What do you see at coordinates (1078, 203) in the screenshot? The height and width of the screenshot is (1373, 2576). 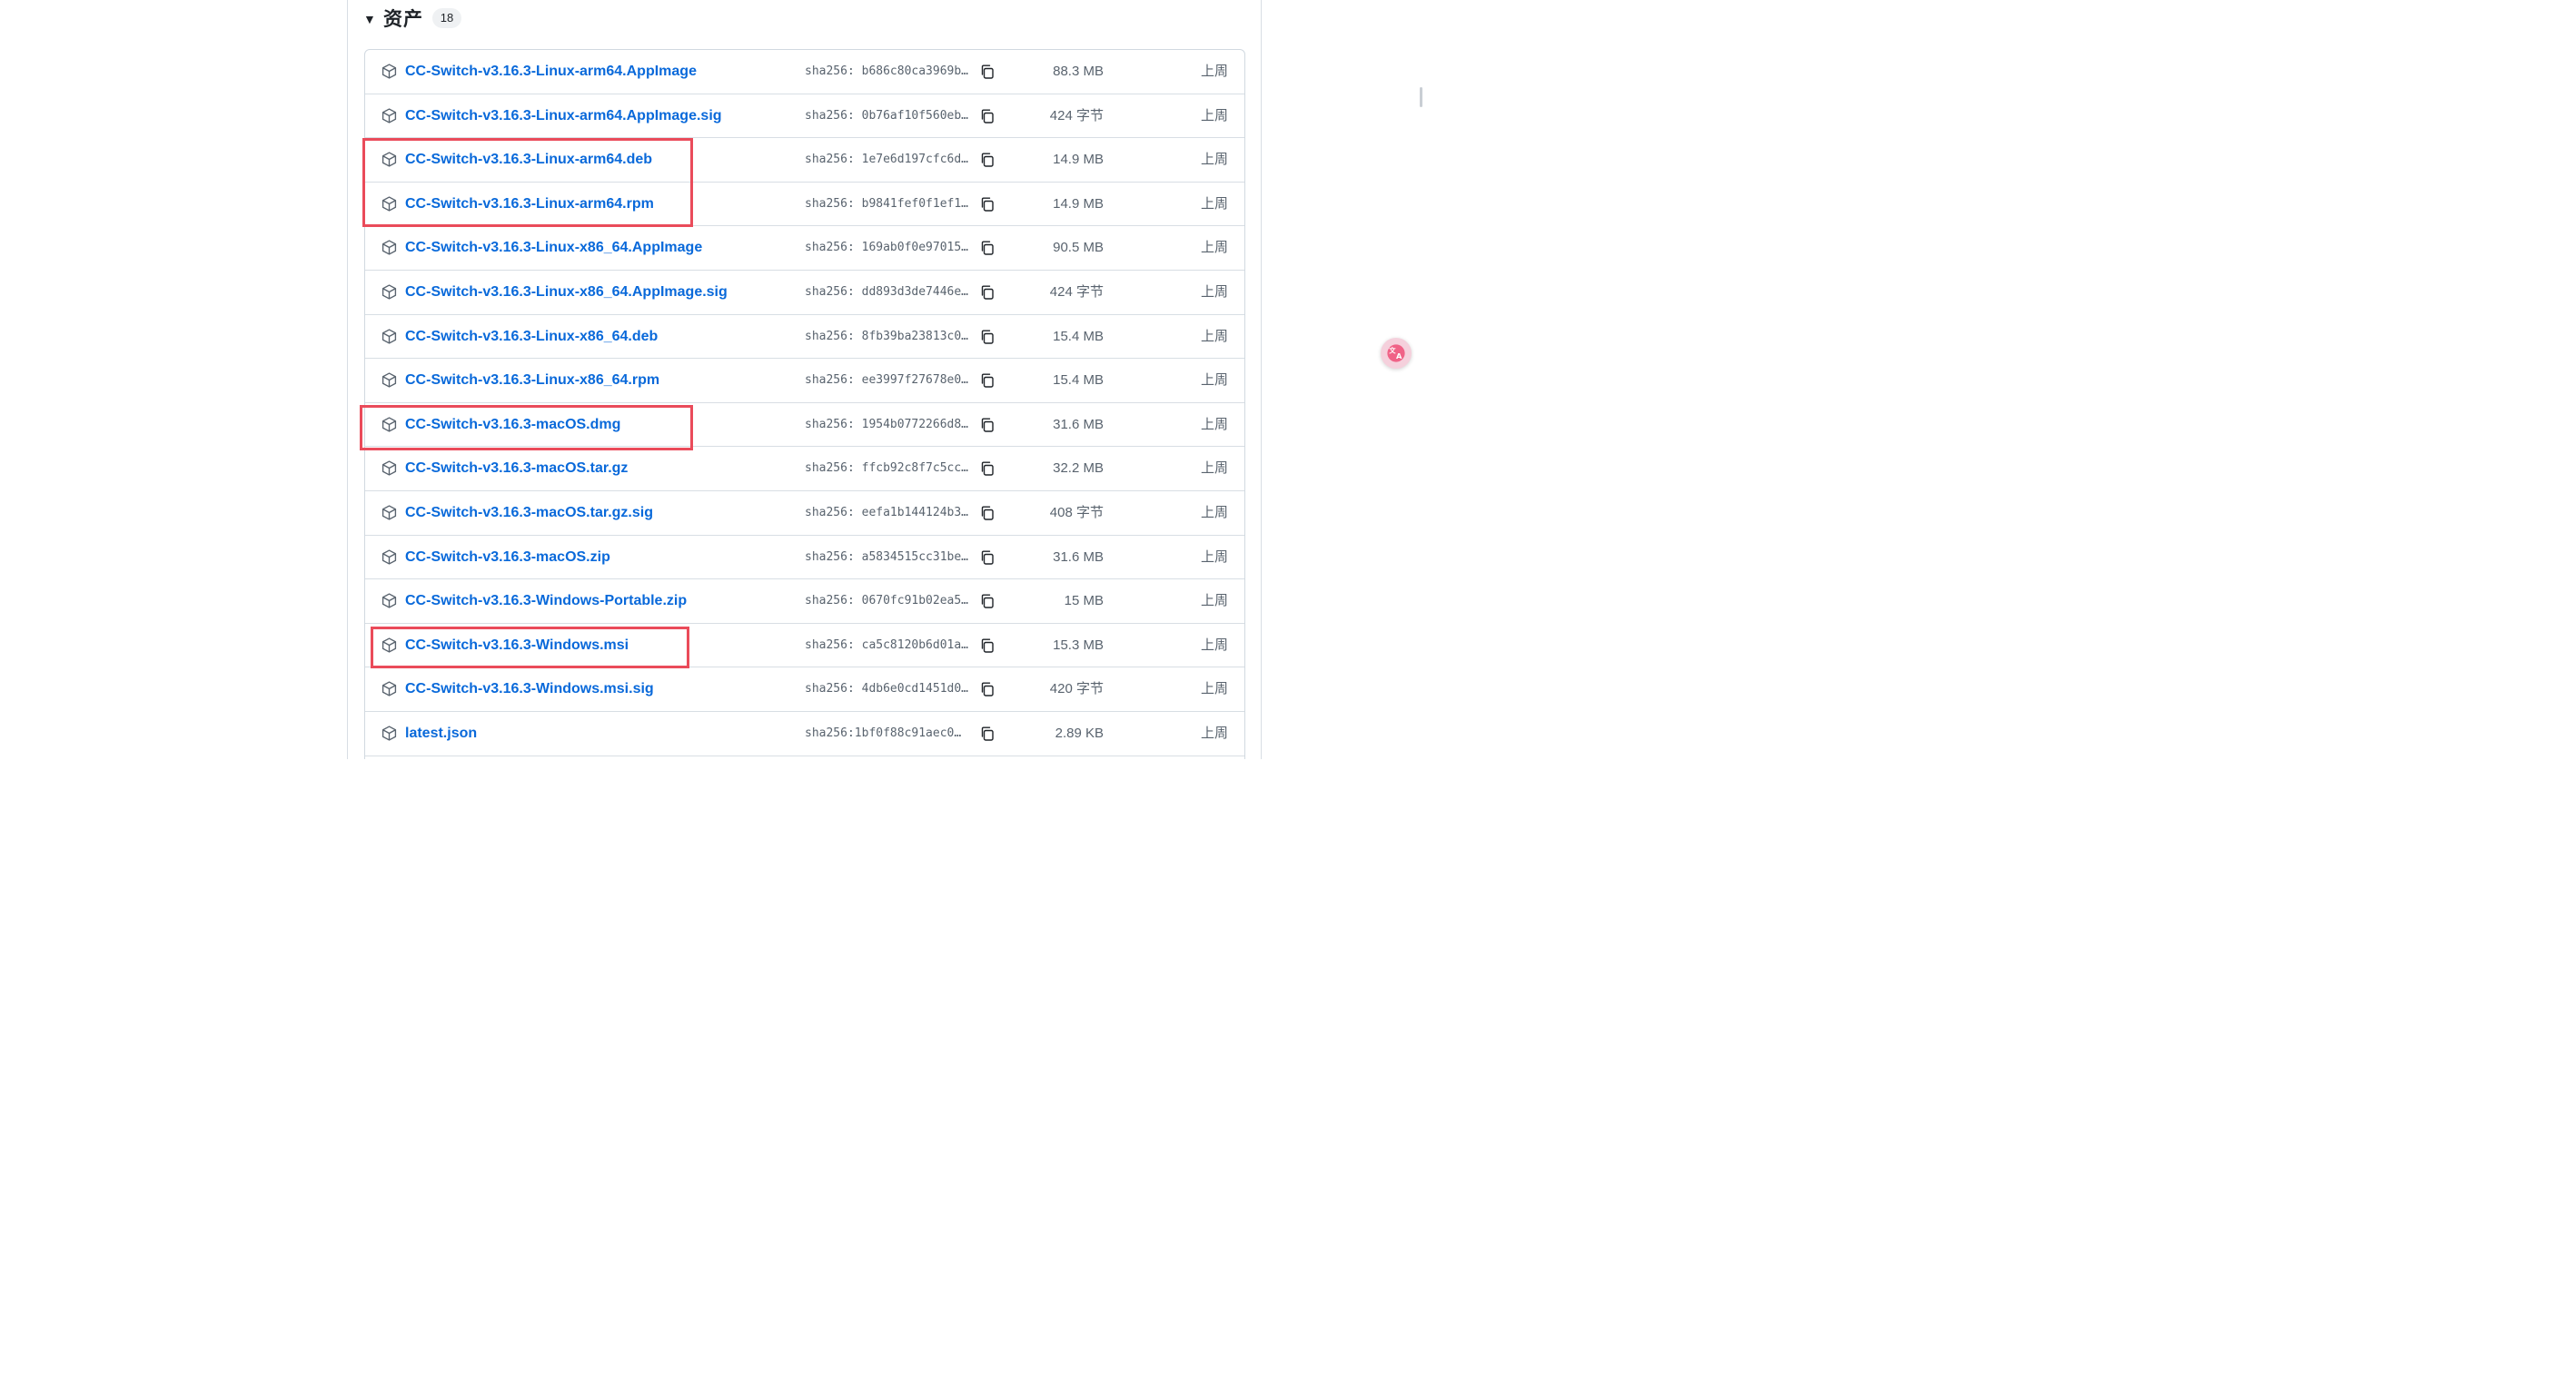 I see `asset-size: 14.9 MB` at bounding box center [1078, 203].